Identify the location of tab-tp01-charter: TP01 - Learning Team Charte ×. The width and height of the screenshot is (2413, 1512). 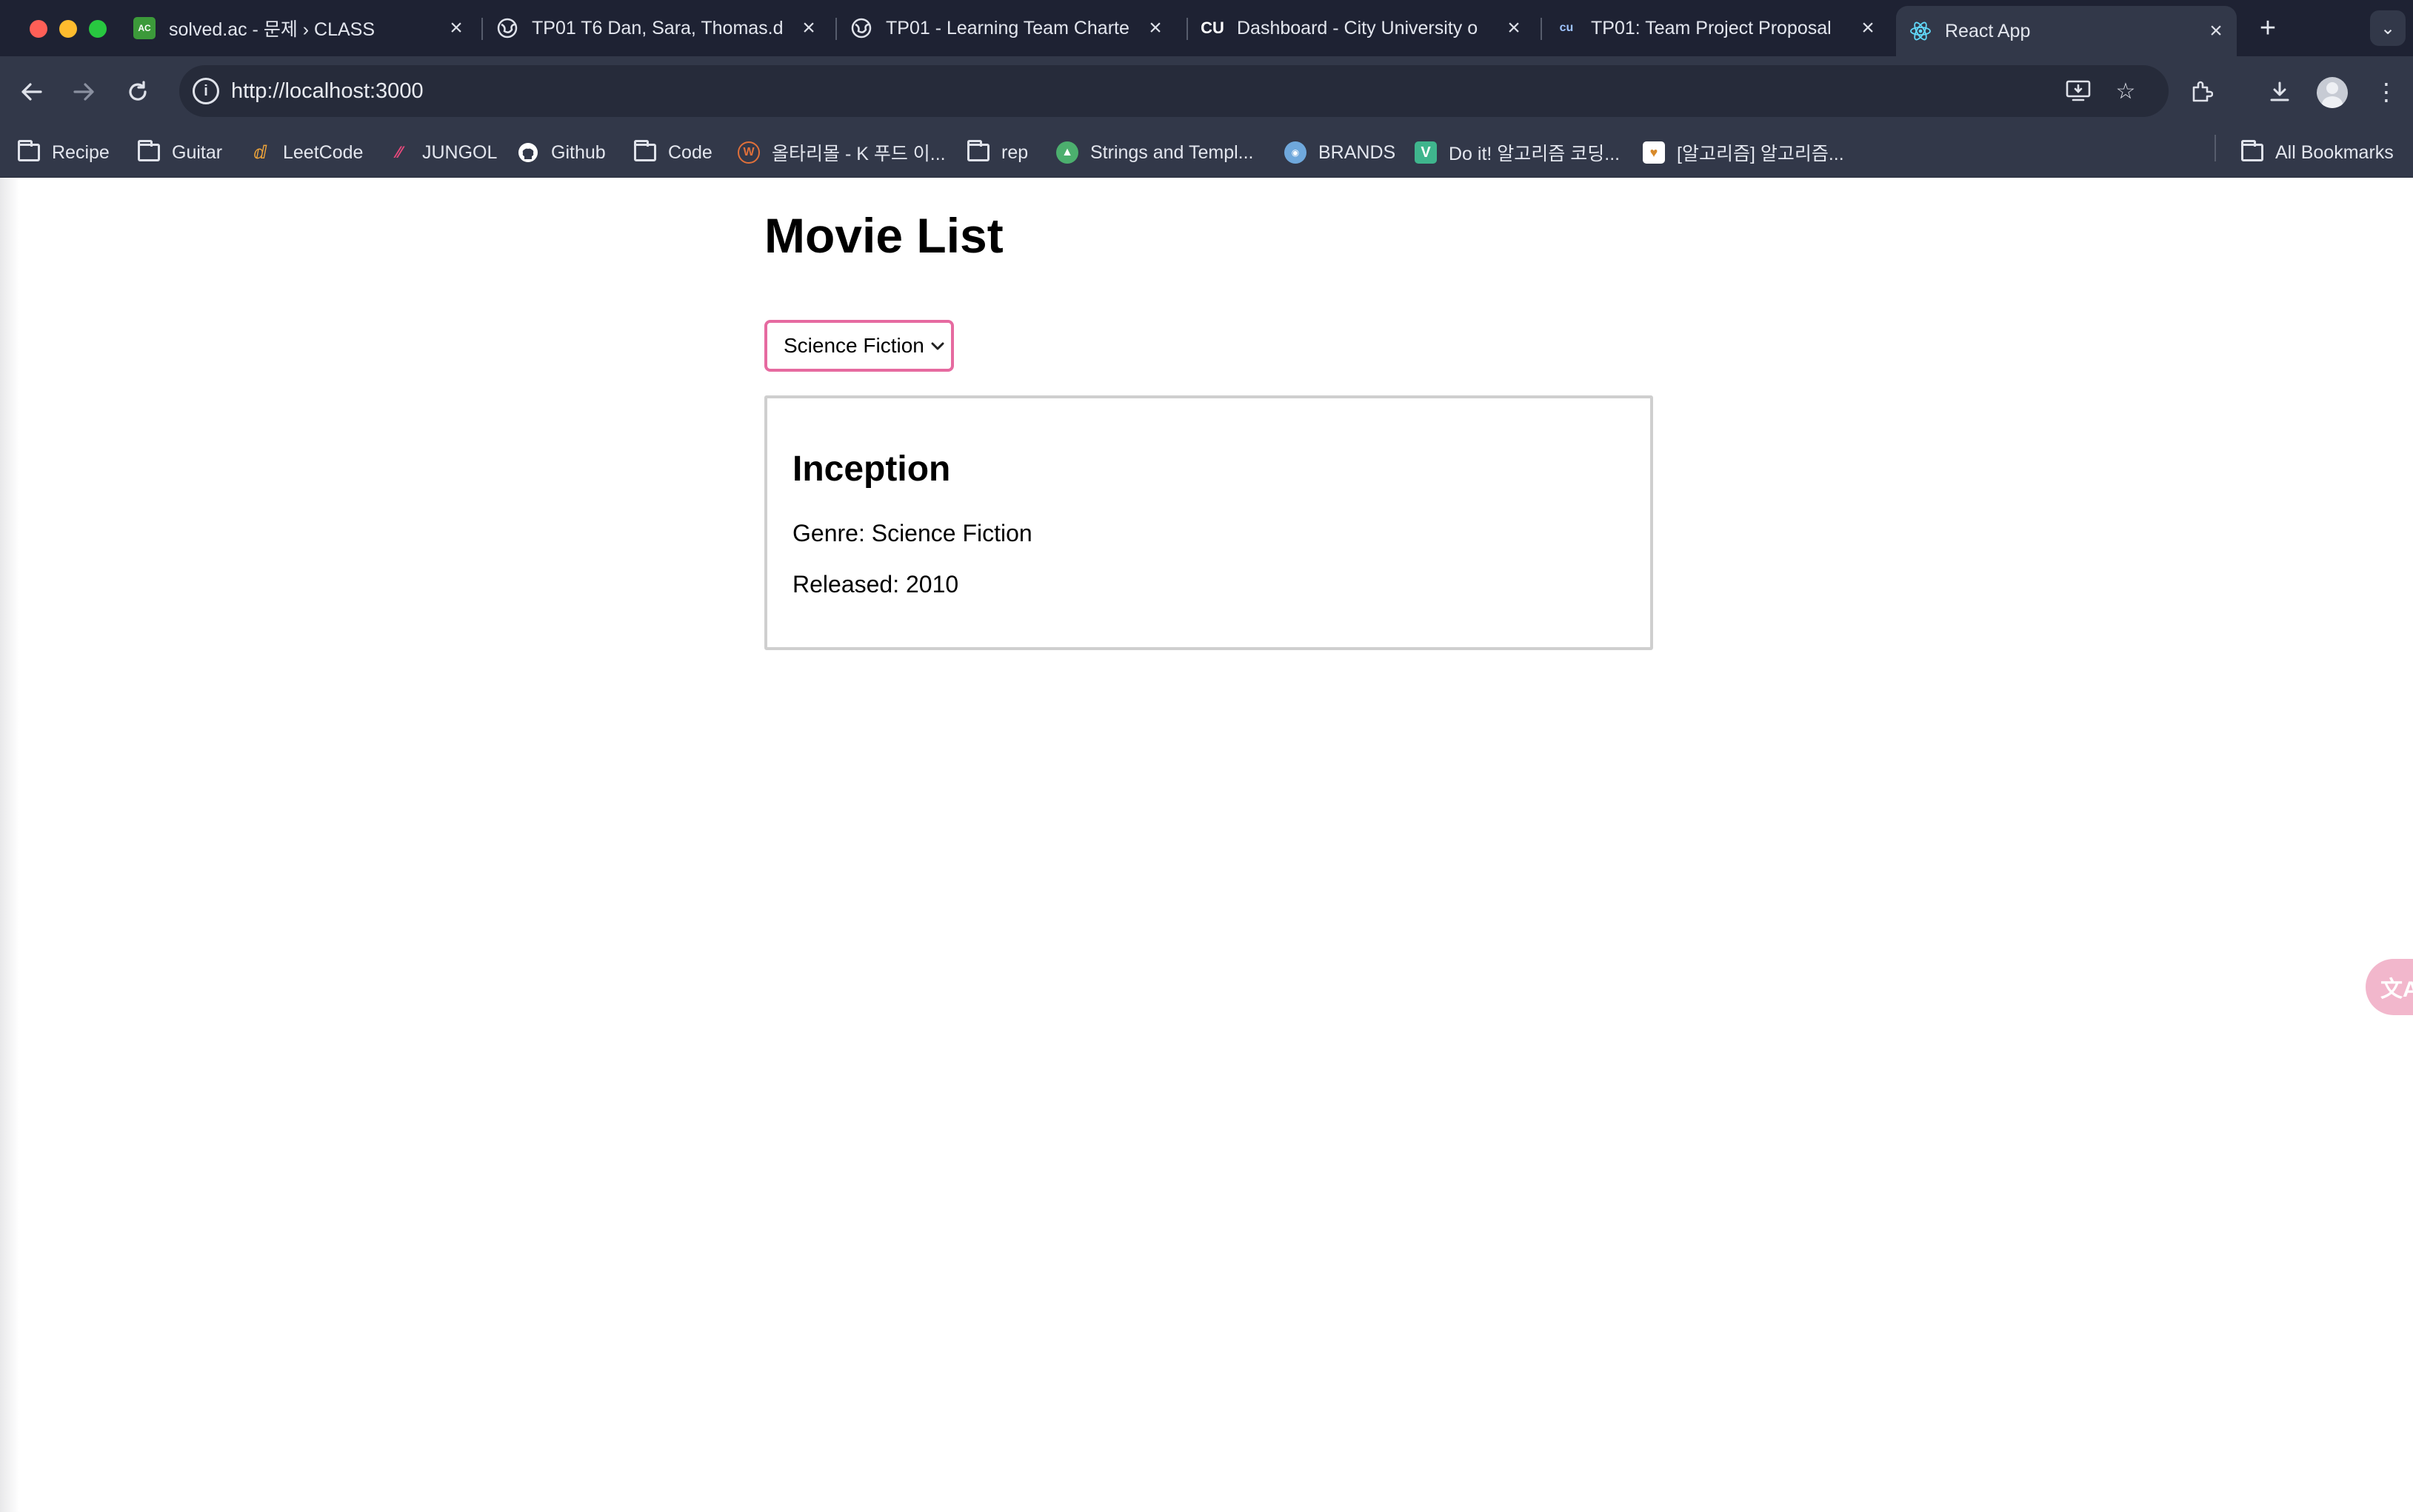
(1010, 28).